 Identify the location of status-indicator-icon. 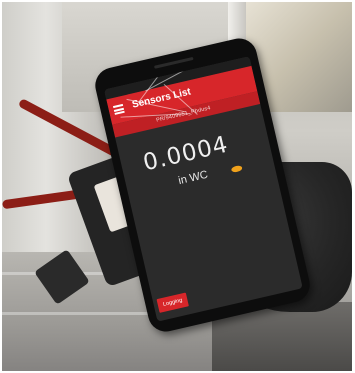
(236, 169).